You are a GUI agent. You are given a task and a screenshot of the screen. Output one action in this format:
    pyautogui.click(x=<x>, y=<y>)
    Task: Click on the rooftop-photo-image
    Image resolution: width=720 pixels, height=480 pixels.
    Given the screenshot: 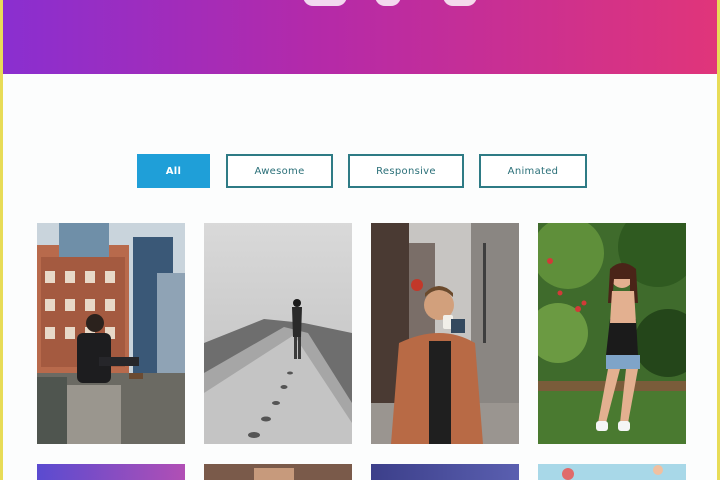 What is the action you would take?
    pyautogui.click(x=111, y=333)
    